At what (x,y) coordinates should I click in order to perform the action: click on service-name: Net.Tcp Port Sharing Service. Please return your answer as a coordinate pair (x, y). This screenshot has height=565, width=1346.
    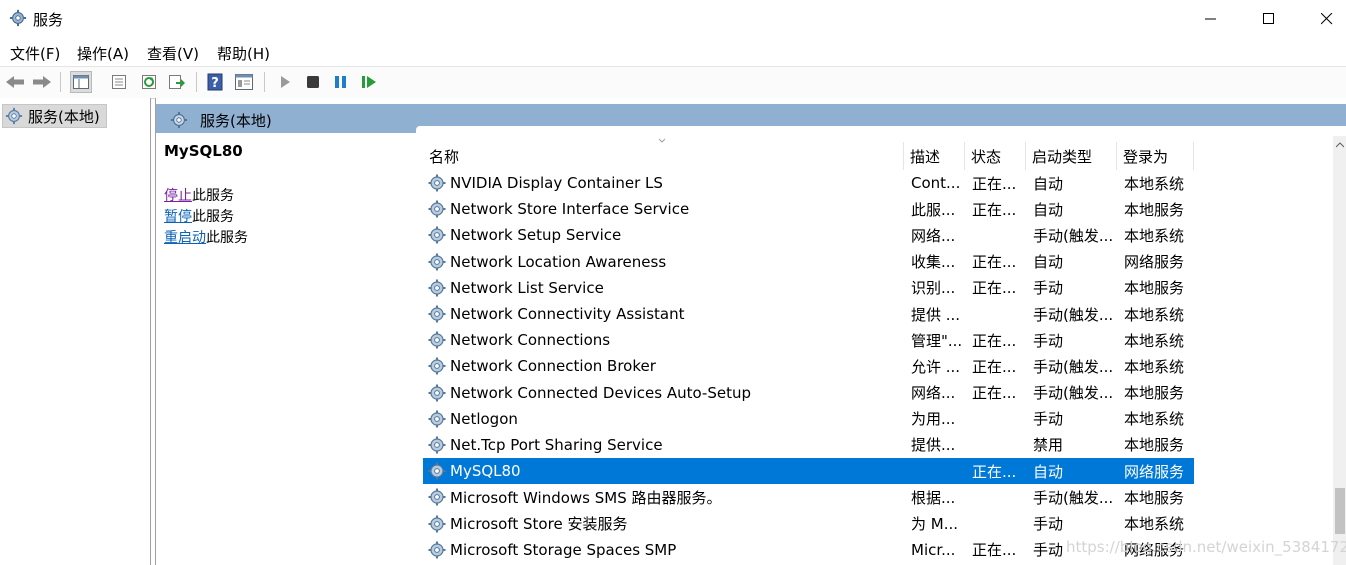
    Looking at the image, I should click on (556, 444).